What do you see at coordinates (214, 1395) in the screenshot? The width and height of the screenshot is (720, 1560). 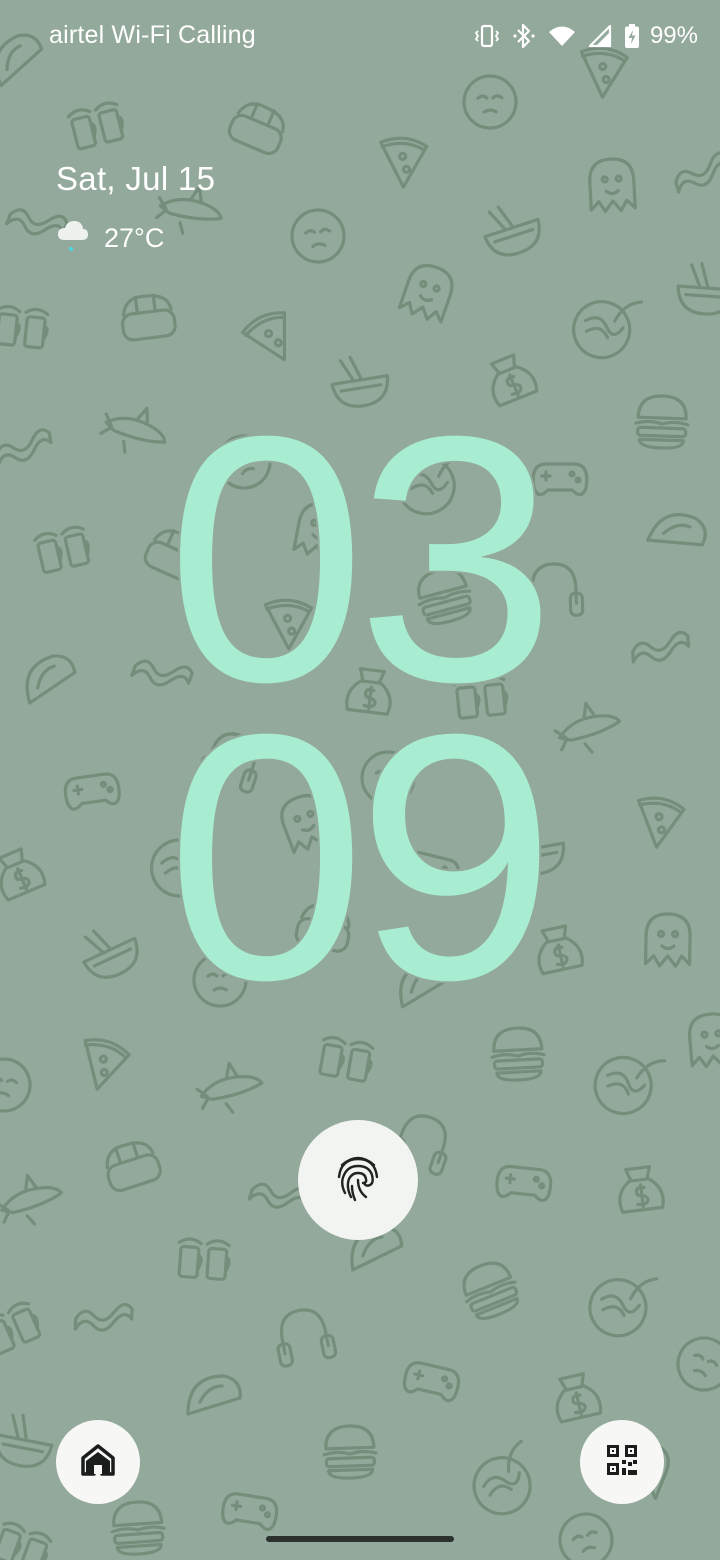 I see `doodle-taco` at bounding box center [214, 1395].